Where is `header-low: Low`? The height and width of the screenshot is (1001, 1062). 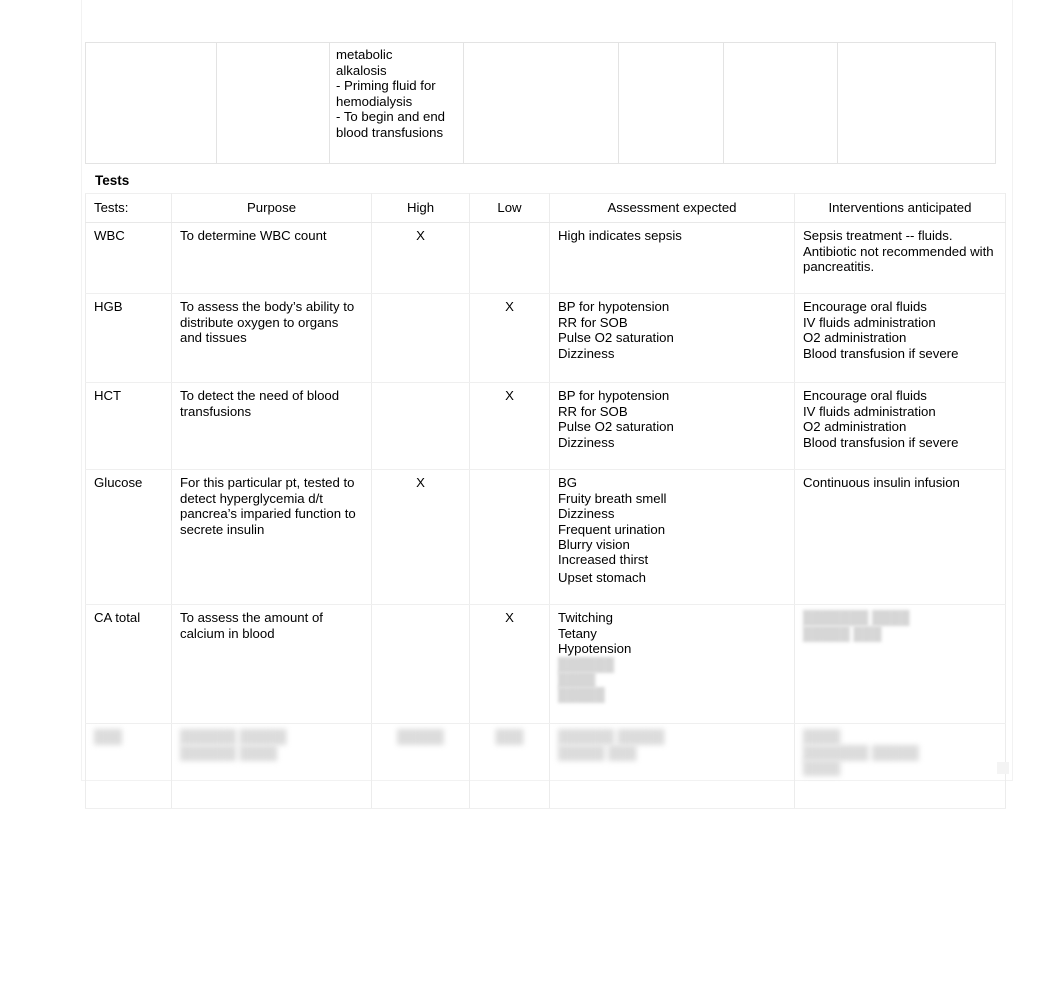 header-low: Low is located at coordinates (509, 208).